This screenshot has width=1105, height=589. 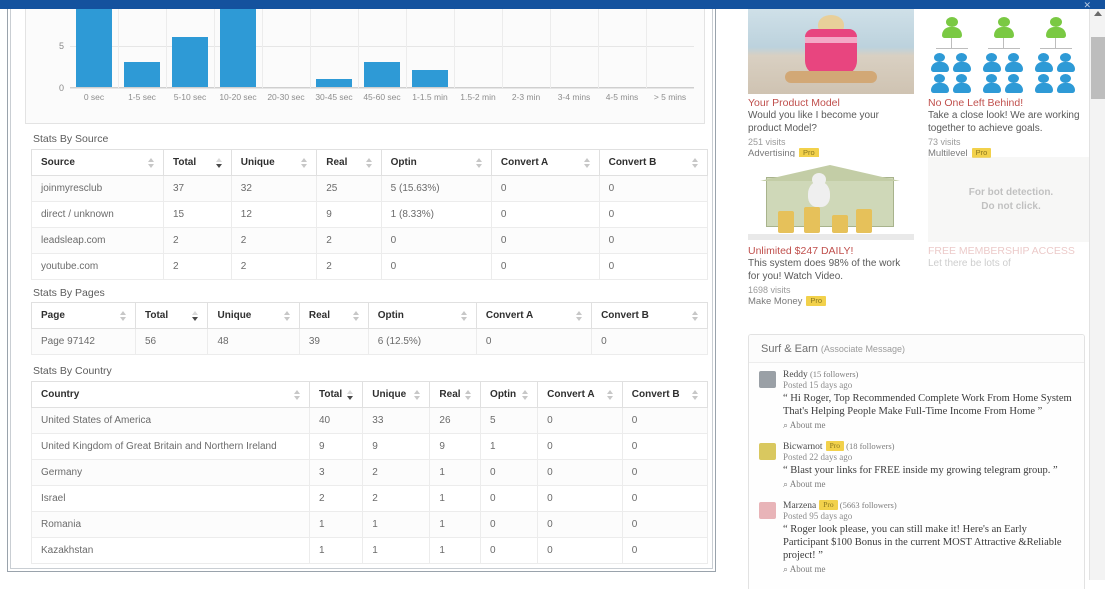 What do you see at coordinates (171, 341) in the screenshot?
I see `table-cell: 56` at bounding box center [171, 341].